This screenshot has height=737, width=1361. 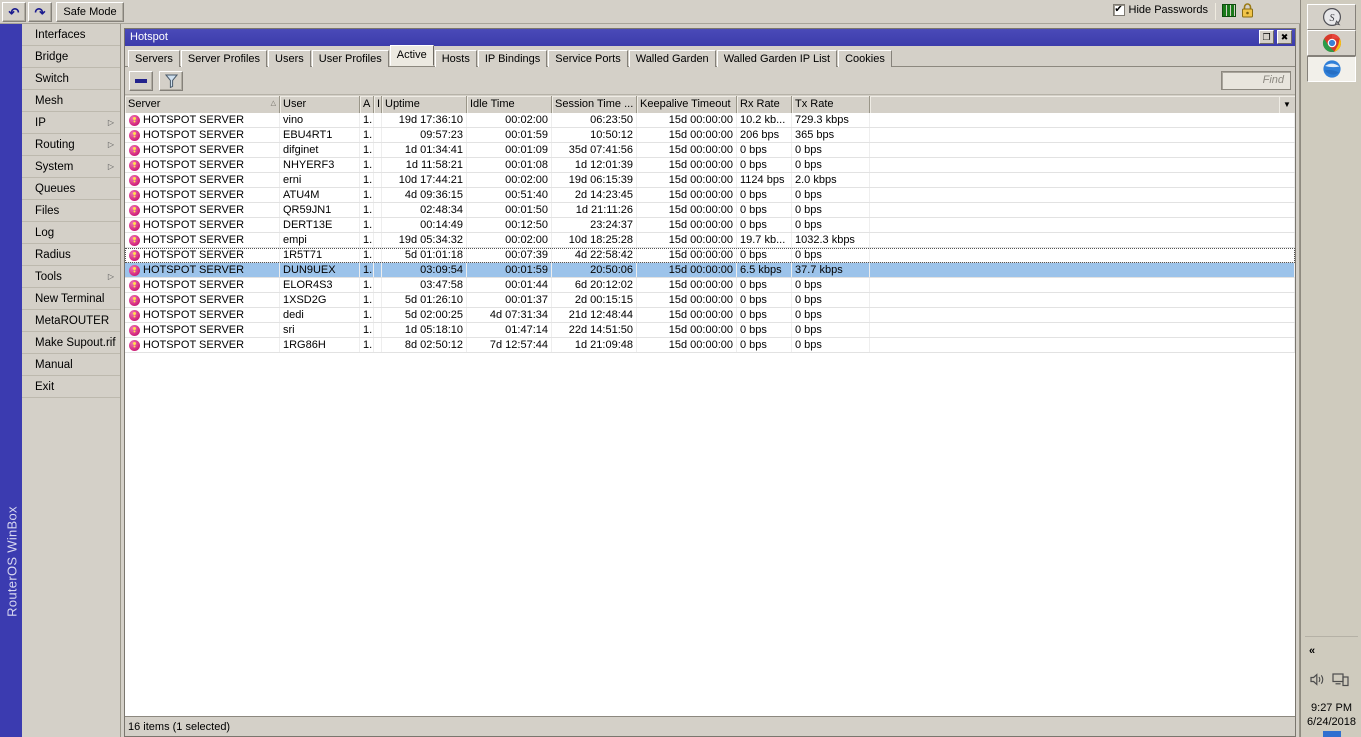 What do you see at coordinates (378, 315) in the screenshot?
I see `cell-i` at bounding box center [378, 315].